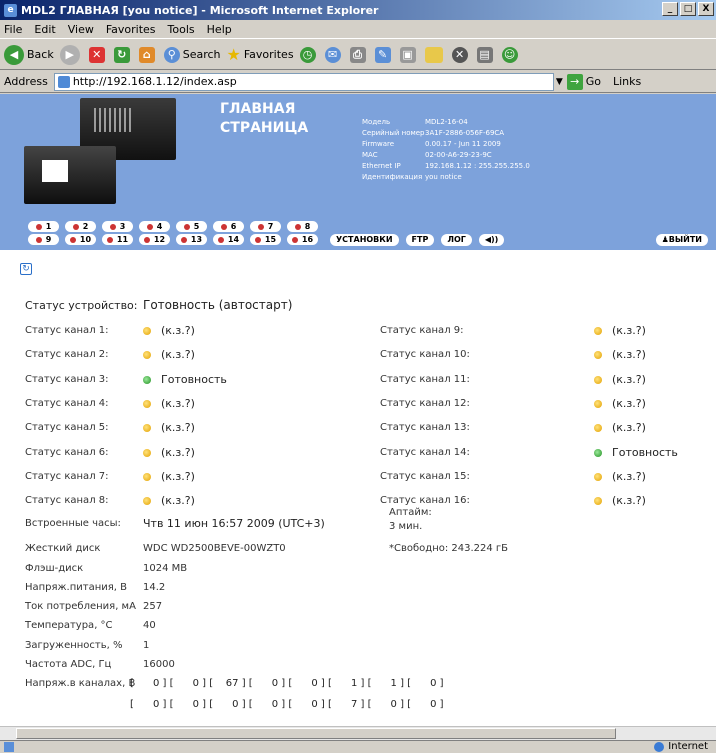 This screenshot has height=753, width=716. What do you see at coordinates (627, 81) in the screenshot?
I see `links-button: Links` at bounding box center [627, 81].